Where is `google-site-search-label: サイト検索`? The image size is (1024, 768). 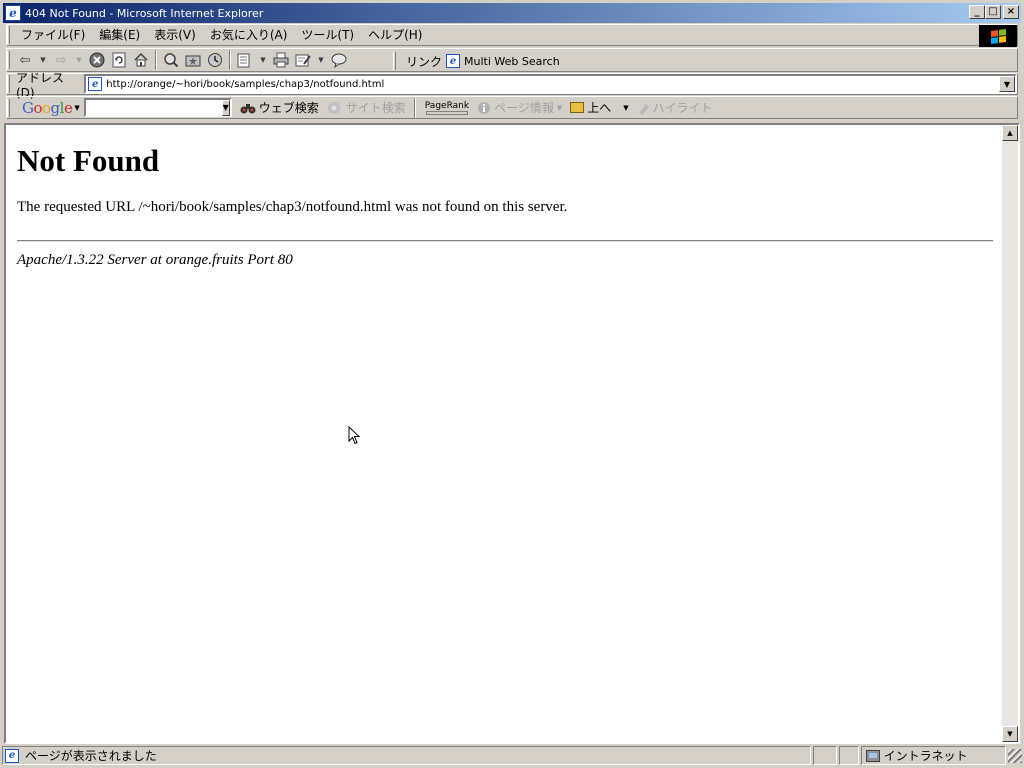 google-site-search-label: サイト検索 is located at coordinates (375, 108).